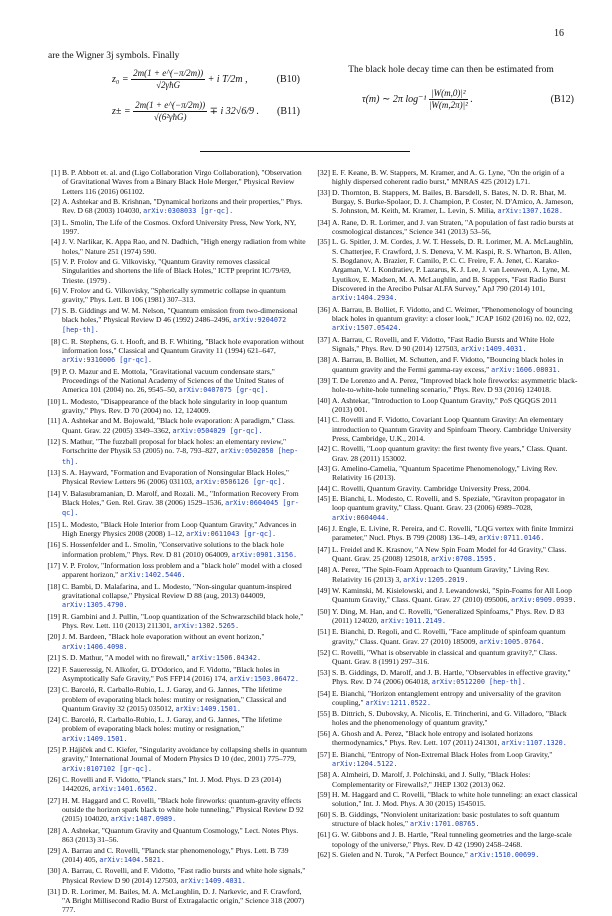 The width and height of the screenshot is (612, 916). What do you see at coordinates (559, 33) in the screenshot?
I see `page-number: 16` at bounding box center [559, 33].